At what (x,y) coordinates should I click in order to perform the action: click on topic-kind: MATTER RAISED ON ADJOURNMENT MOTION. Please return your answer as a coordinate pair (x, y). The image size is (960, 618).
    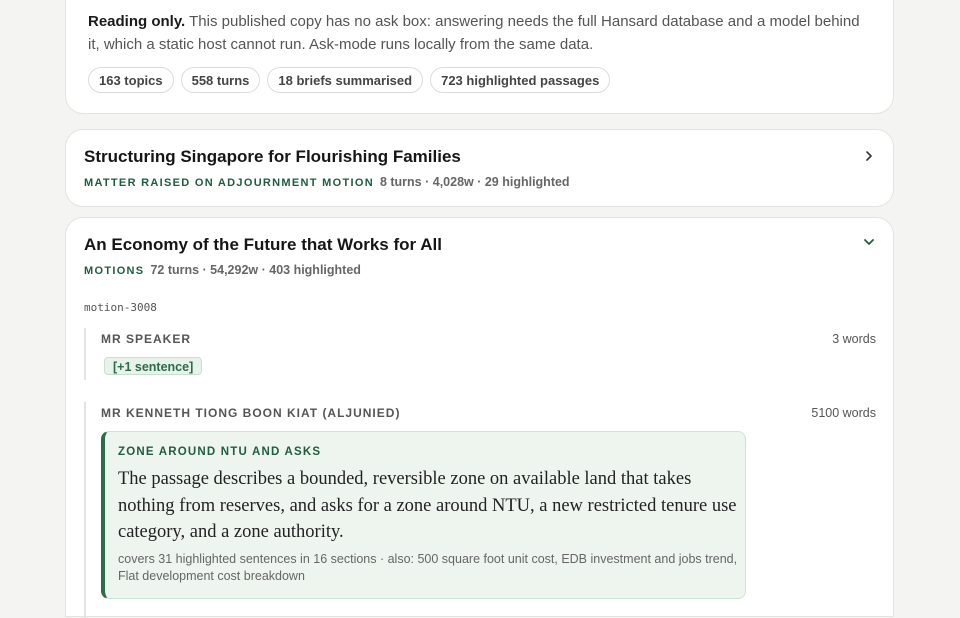
    Looking at the image, I should click on (229, 183).